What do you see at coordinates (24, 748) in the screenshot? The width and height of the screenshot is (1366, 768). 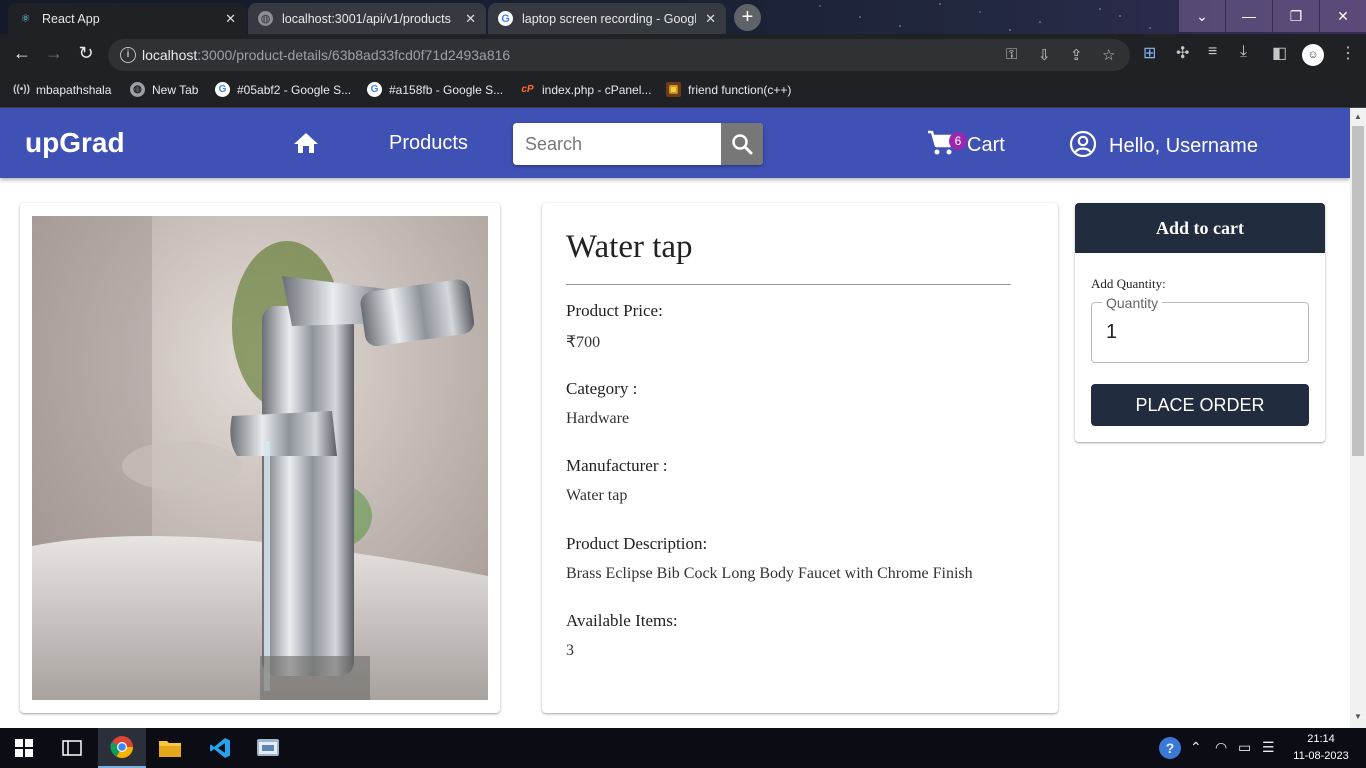 I see `windows-start-icon` at bounding box center [24, 748].